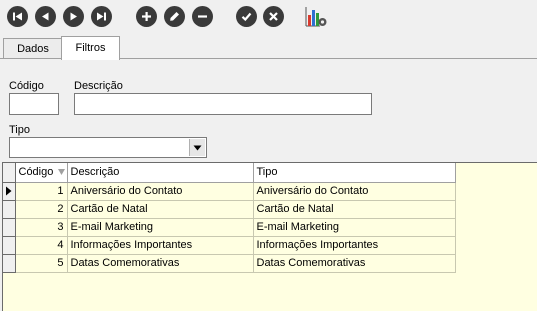 The width and height of the screenshot is (537, 311). What do you see at coordinates (19, 130) in the screenshot?
I see `tipo-label: Tipo` at bounding box center [19, 130].